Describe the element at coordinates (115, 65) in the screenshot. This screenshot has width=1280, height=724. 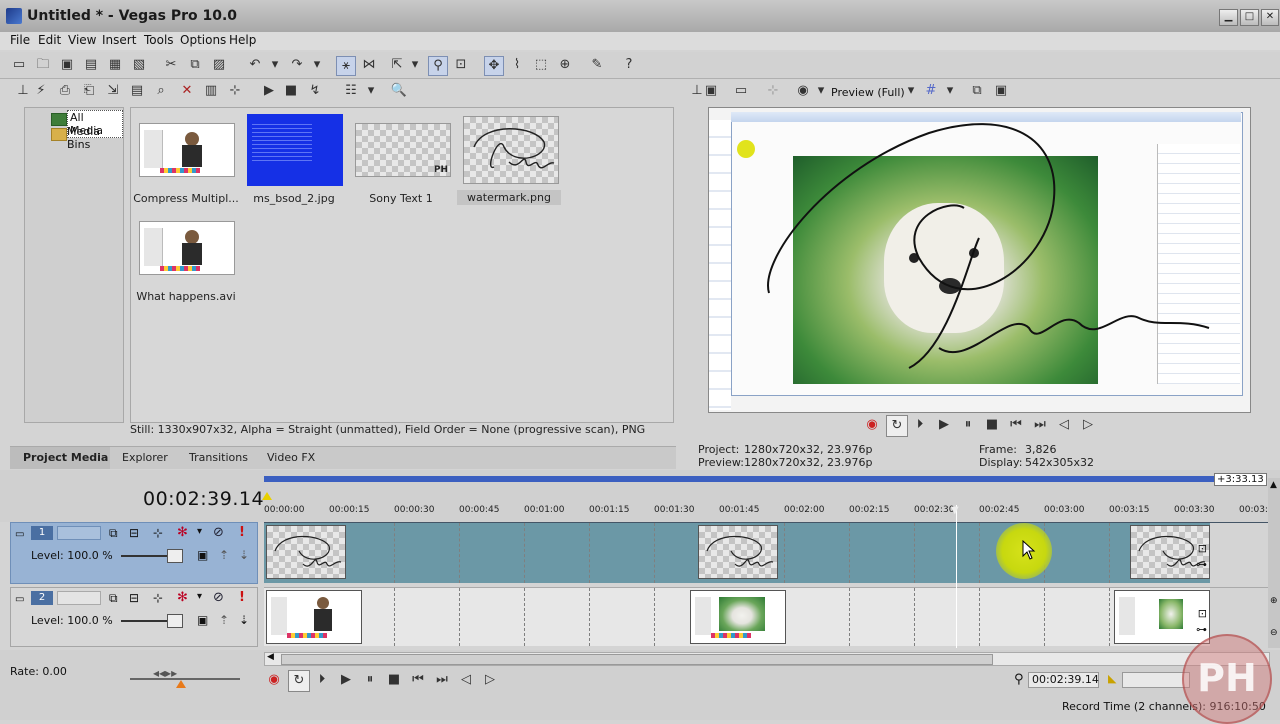
I see `render-icon: ▦` at that location.